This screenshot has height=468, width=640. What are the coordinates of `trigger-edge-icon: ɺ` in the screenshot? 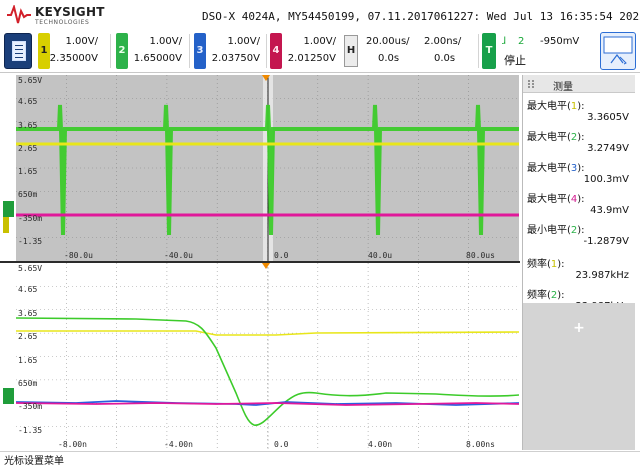 It's located at (504, 41).